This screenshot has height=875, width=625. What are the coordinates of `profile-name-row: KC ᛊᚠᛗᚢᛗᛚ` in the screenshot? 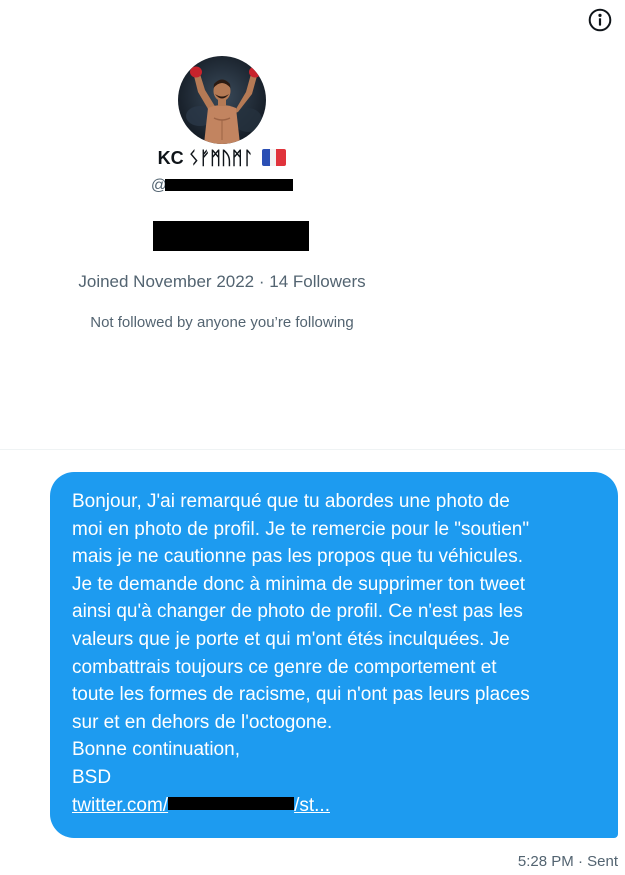 It's located at (222, 158).